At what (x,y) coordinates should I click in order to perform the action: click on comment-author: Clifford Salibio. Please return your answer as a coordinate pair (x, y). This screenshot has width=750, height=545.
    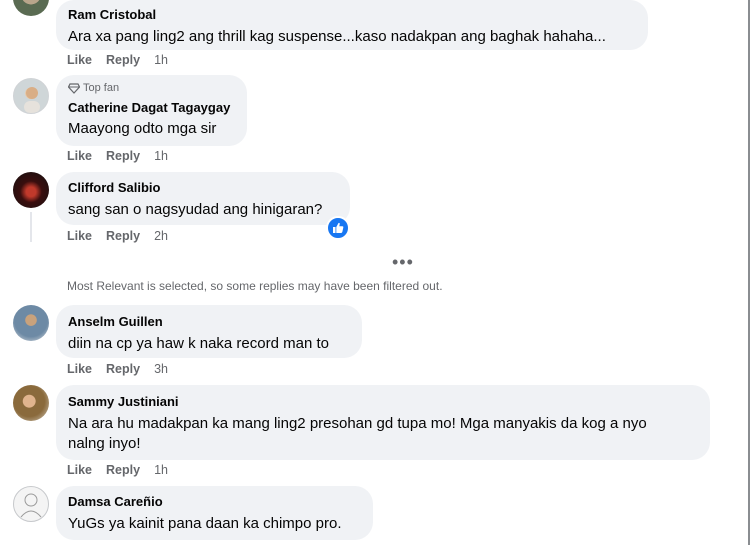
    Looking at the image, I should click on (203, 187).